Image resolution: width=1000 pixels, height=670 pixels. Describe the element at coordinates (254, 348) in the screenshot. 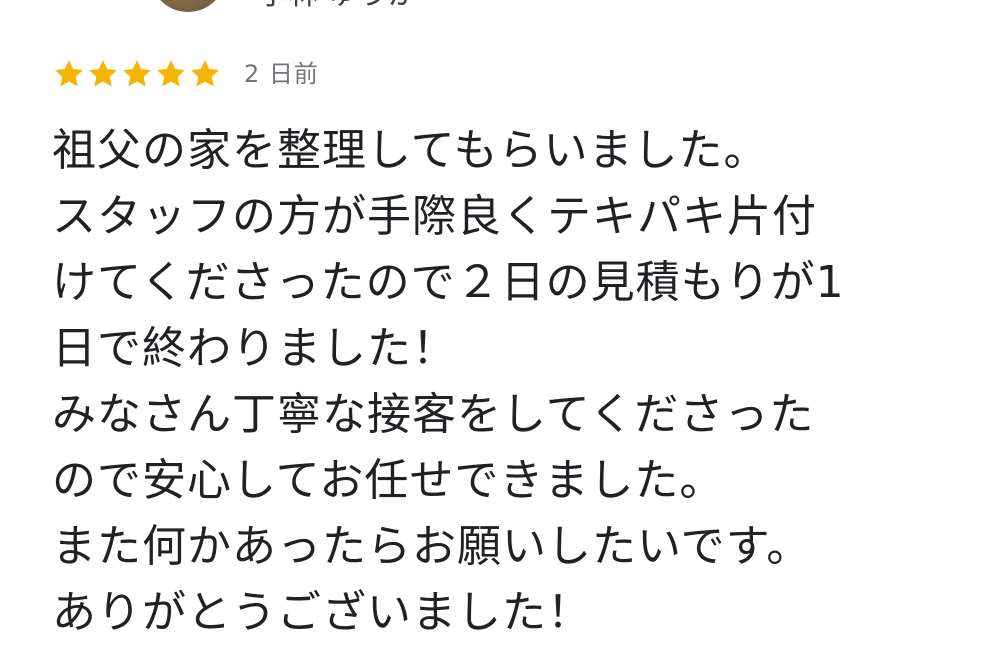

I see `review-line: 日で終わりました！` at that location.